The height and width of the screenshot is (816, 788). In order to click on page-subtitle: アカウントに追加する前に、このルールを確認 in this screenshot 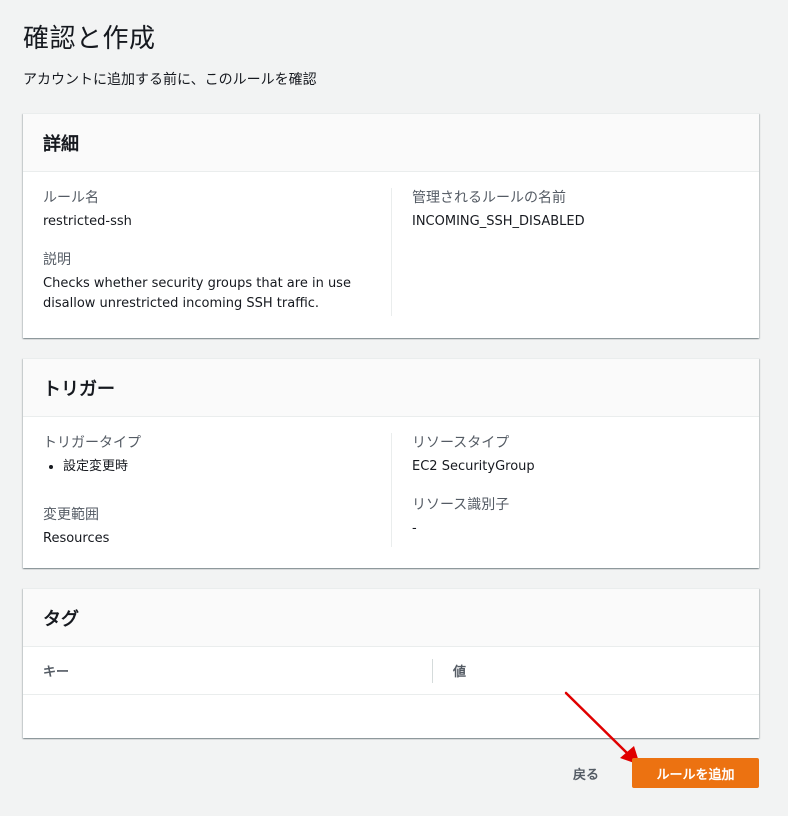, I will do `click(170, 80)`.